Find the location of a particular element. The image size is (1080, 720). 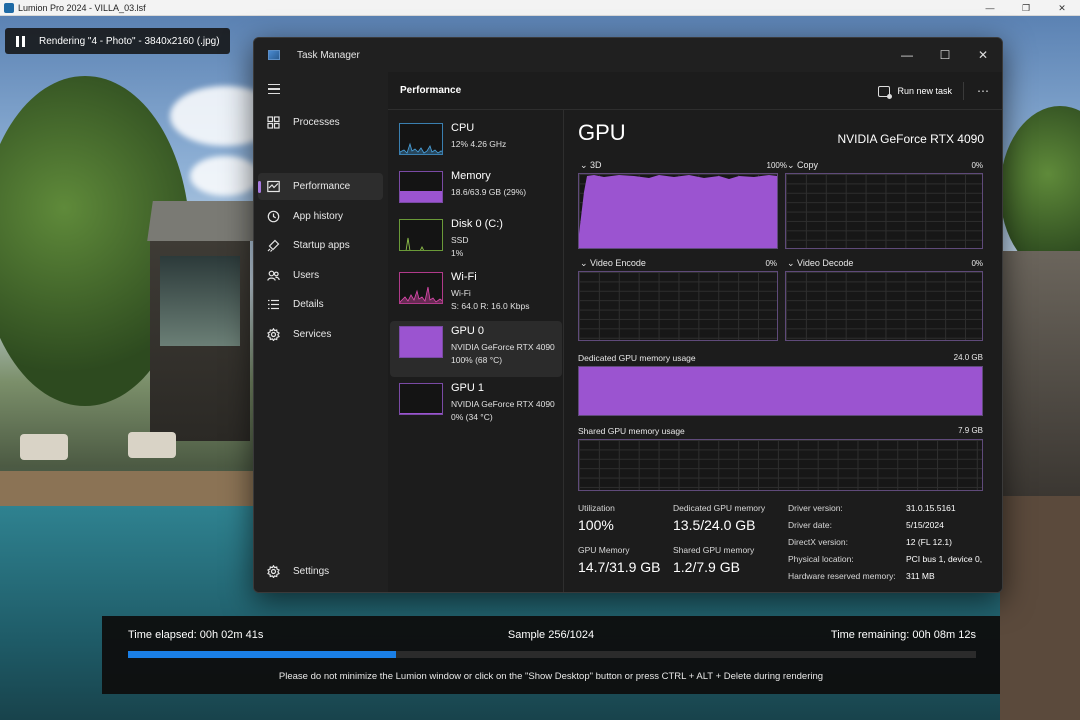

sidebar-item-details: Details is located at coordinates (320, 304).